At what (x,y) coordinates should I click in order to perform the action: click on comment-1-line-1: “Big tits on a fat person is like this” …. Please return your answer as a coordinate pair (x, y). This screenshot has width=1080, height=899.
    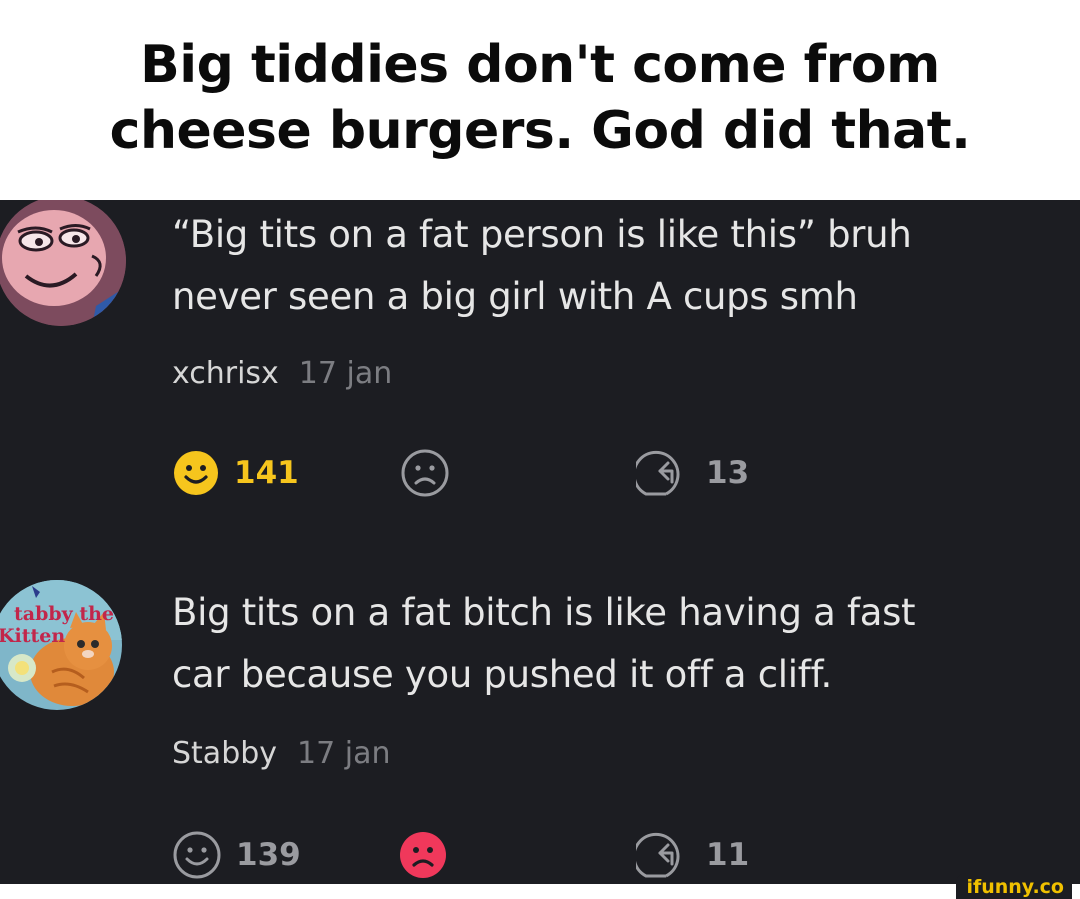
    Looking at the image, I should click on (542, 234).